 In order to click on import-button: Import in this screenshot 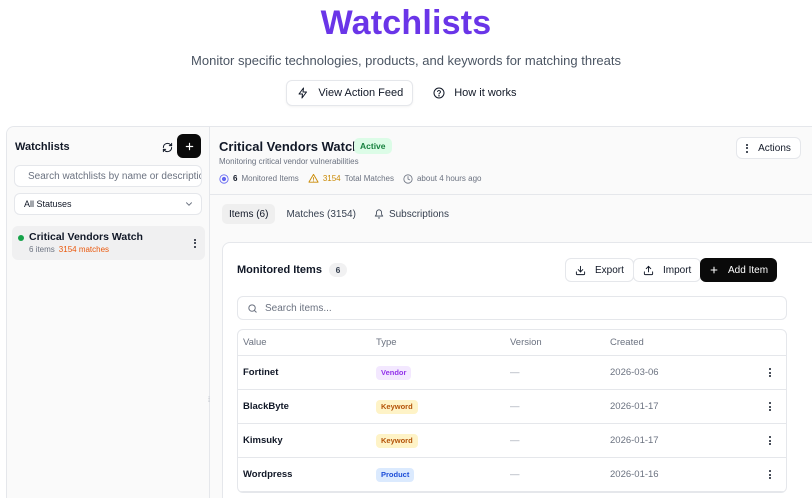, I will do `click(667, 270)`.